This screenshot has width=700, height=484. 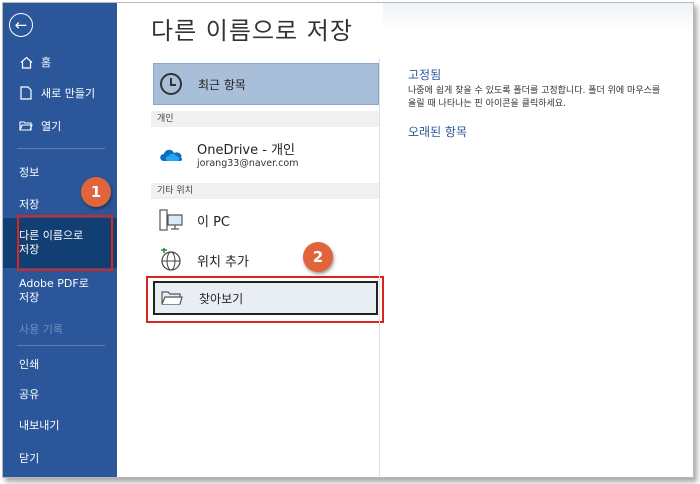 I want to click on section-header-other: 기타 위치, so click(x=265, y=191).